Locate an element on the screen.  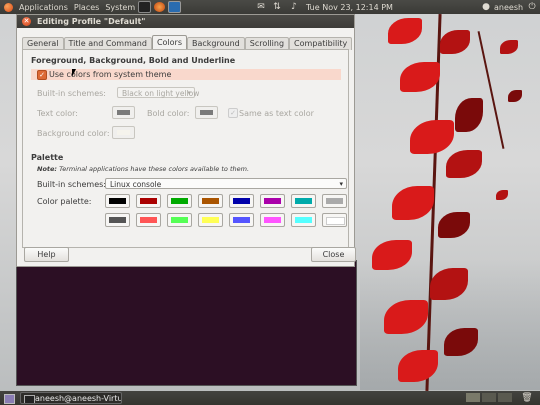
mail-icon: ✉ is located at coordinates (261, 7).